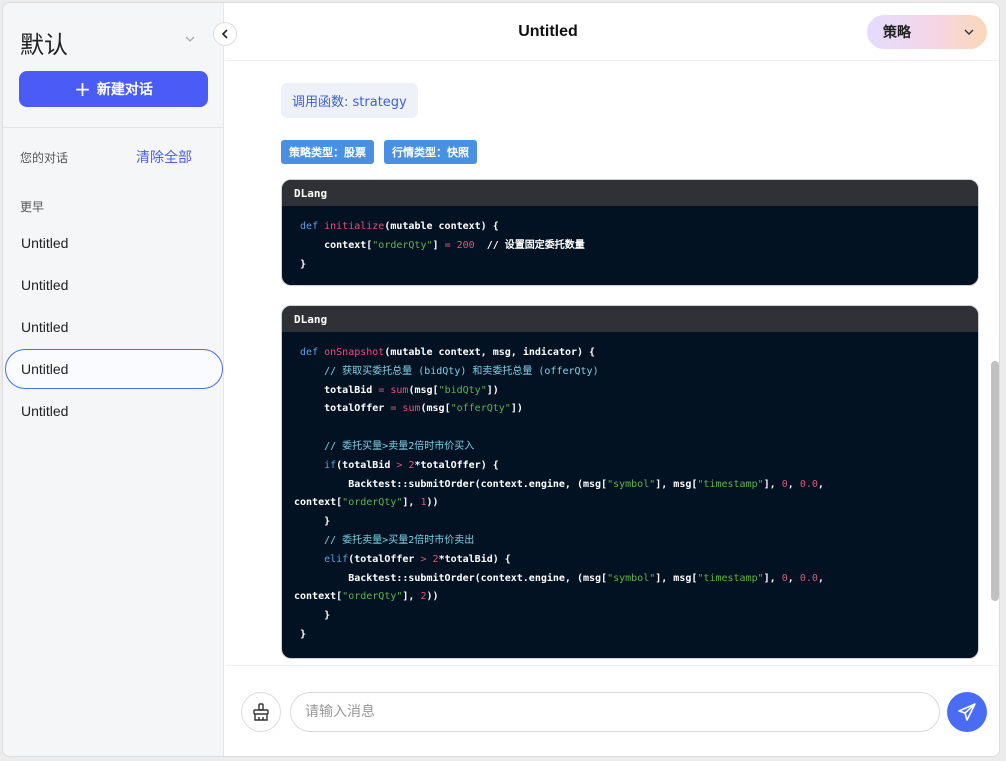 Image resolution: width=1006 pixels, height=761 pixels. What do you see at coordinates (113, 127) in the screenshot?
I see `sidebar-divider` at bounding box center [113, 127].